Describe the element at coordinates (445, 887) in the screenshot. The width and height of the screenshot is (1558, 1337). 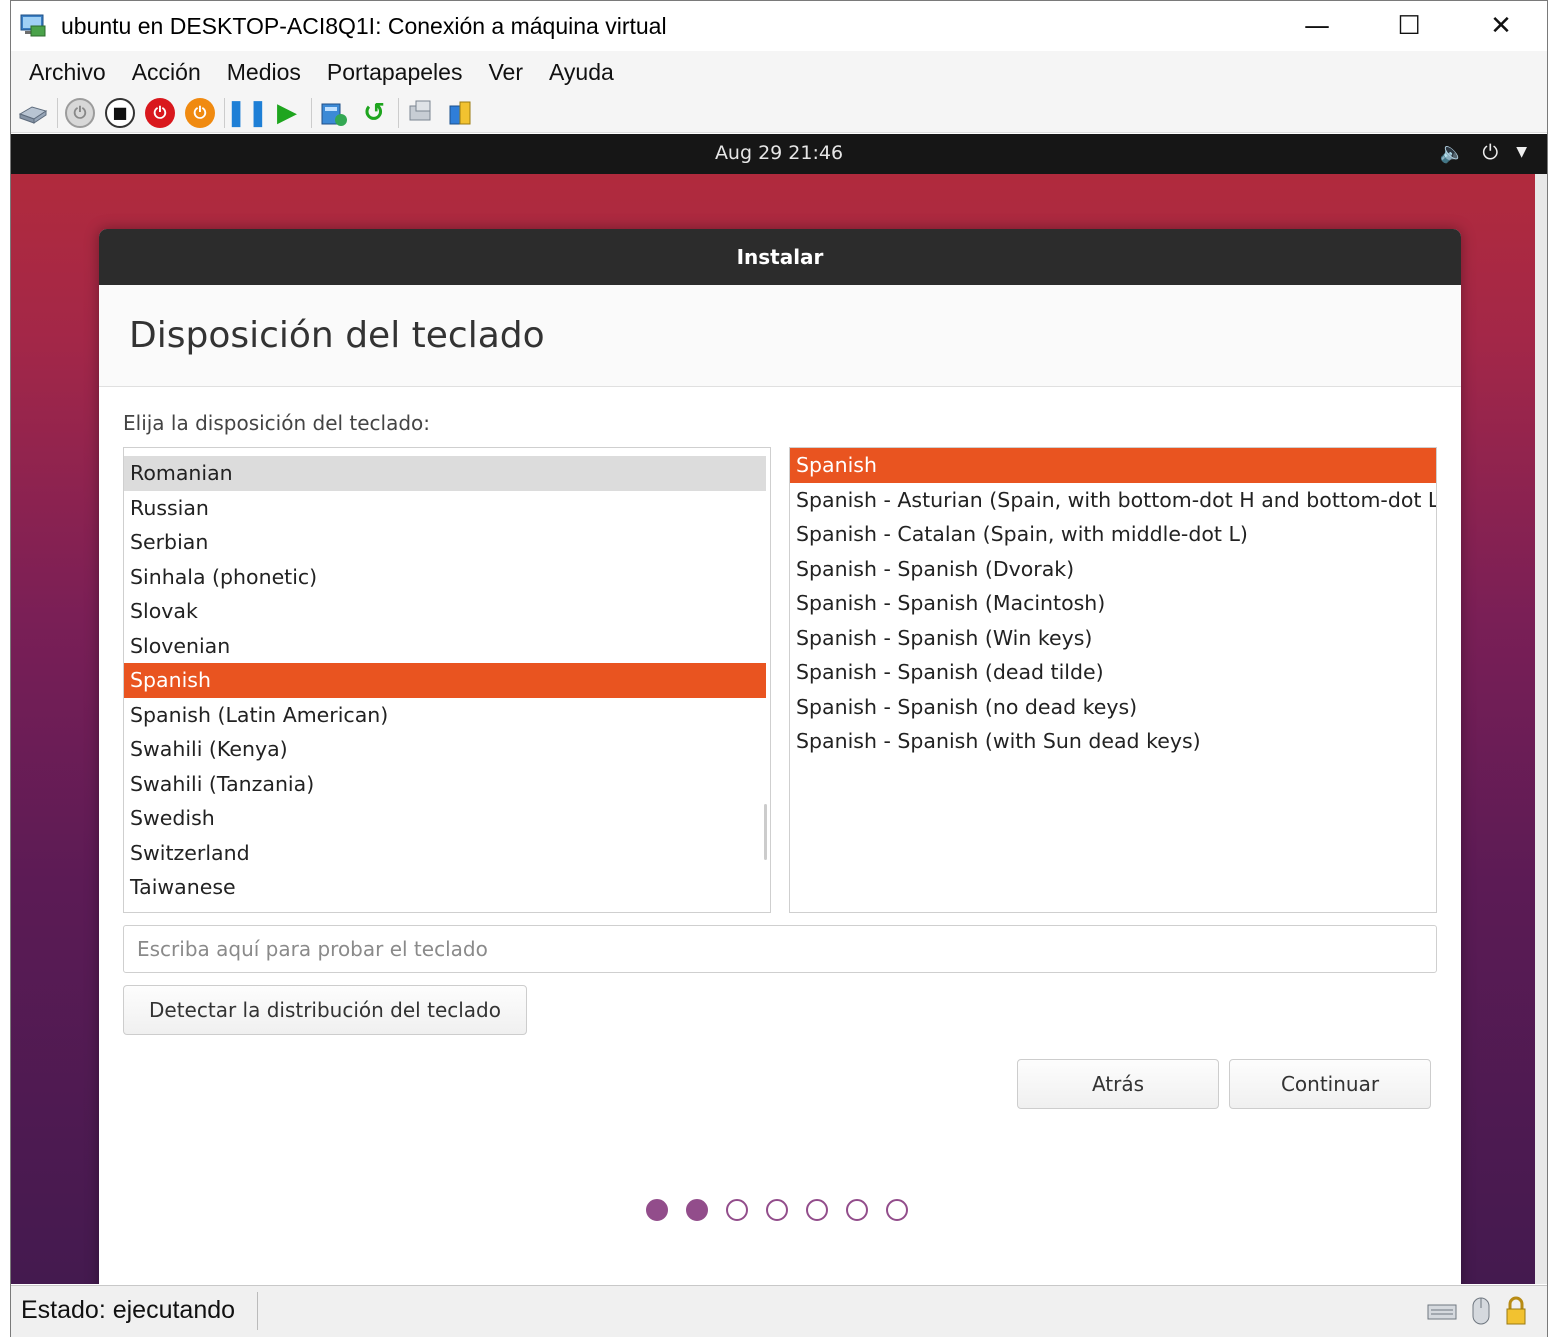
I see `layout-list-item: Taiwanese` at that location.